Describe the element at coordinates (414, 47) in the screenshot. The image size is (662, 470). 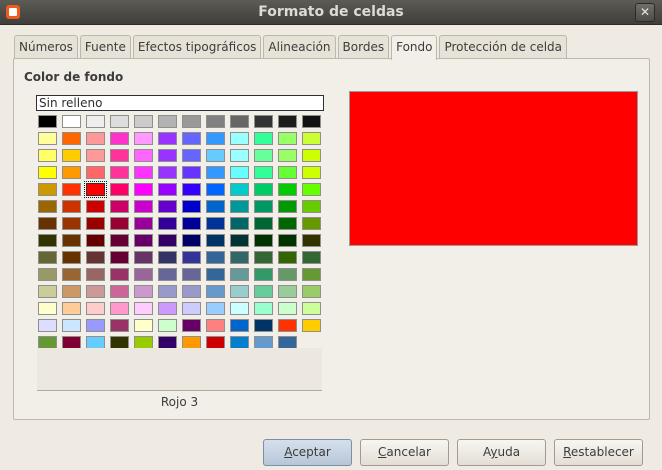
I see `tab-fondo: Fondo` at that location.